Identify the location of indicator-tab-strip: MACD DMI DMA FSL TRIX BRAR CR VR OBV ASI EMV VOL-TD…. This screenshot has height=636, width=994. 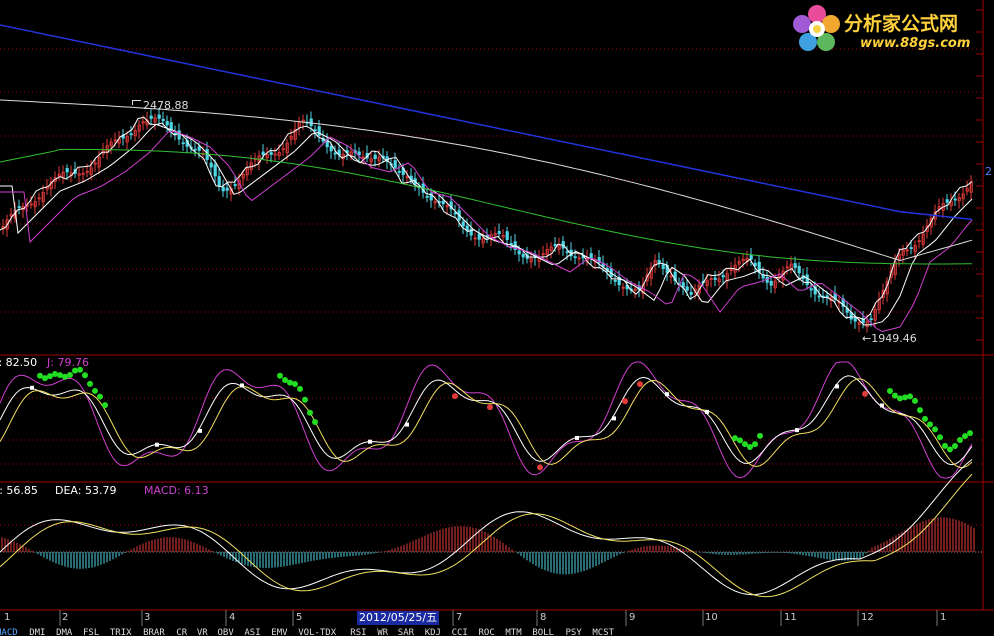
(497, 631).